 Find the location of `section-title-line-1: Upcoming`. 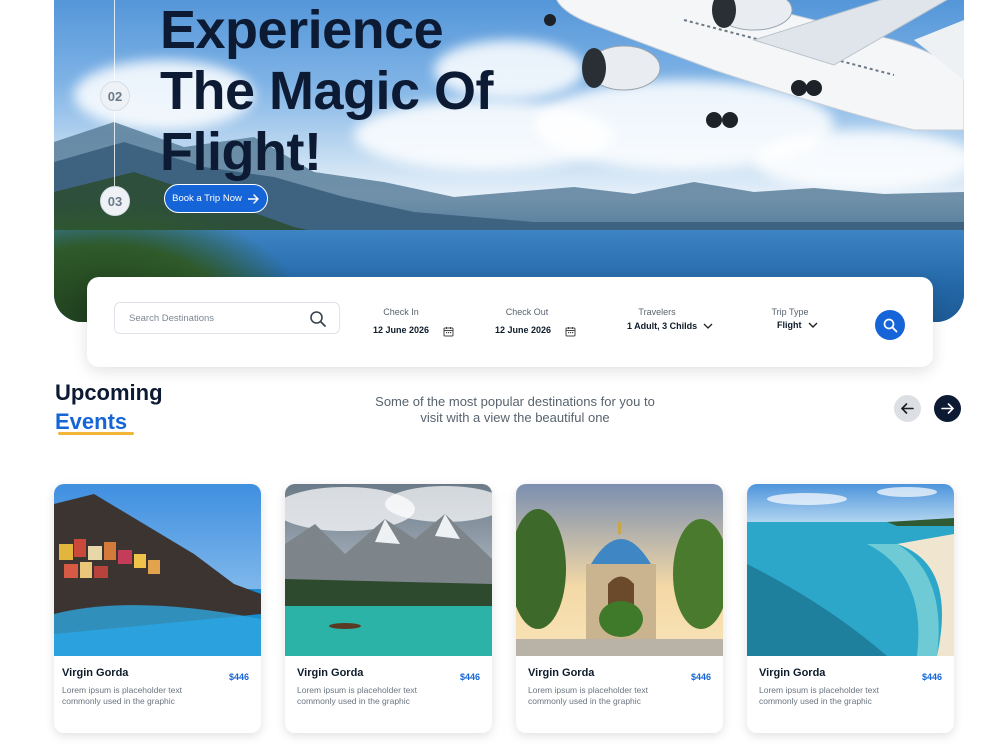

section-title-line-1: Upcoming is located at coordinates (109, 392).